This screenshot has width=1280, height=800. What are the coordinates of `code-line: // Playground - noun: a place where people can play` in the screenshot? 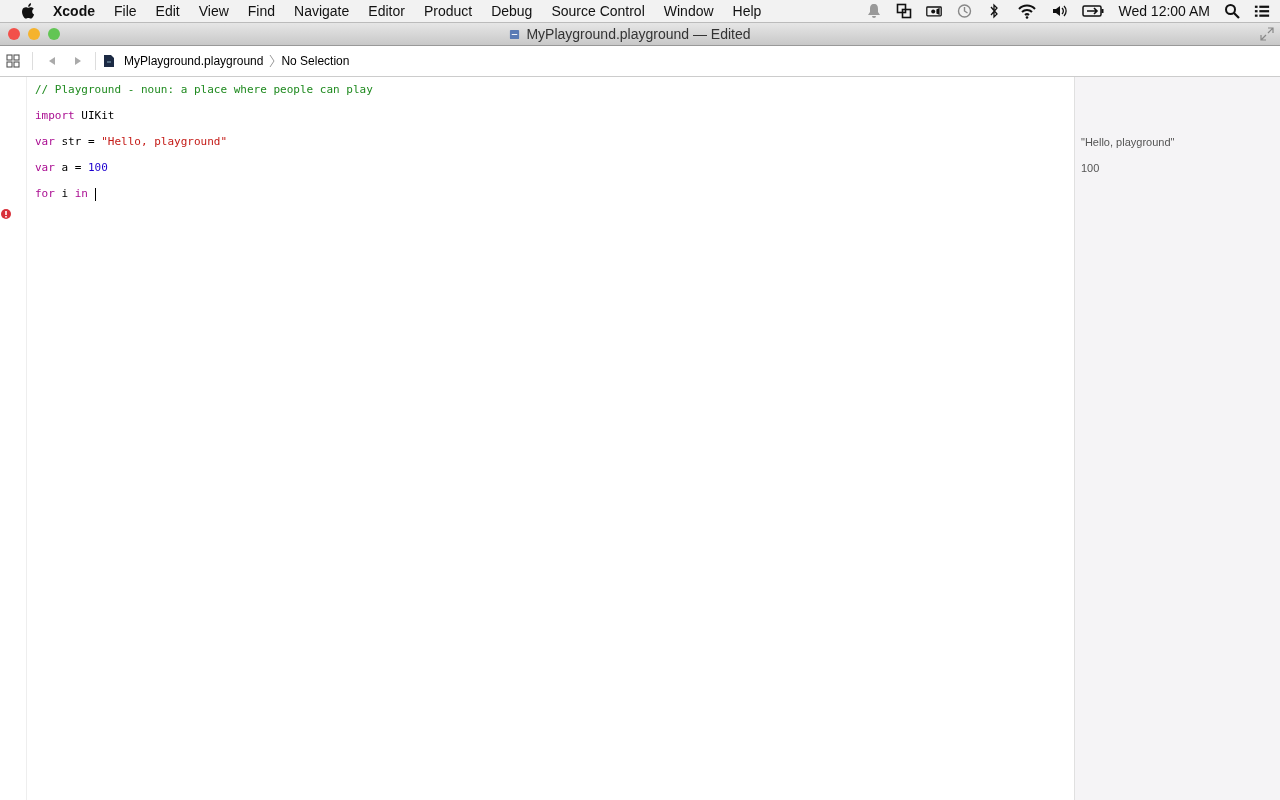 It's located at (204, 90).